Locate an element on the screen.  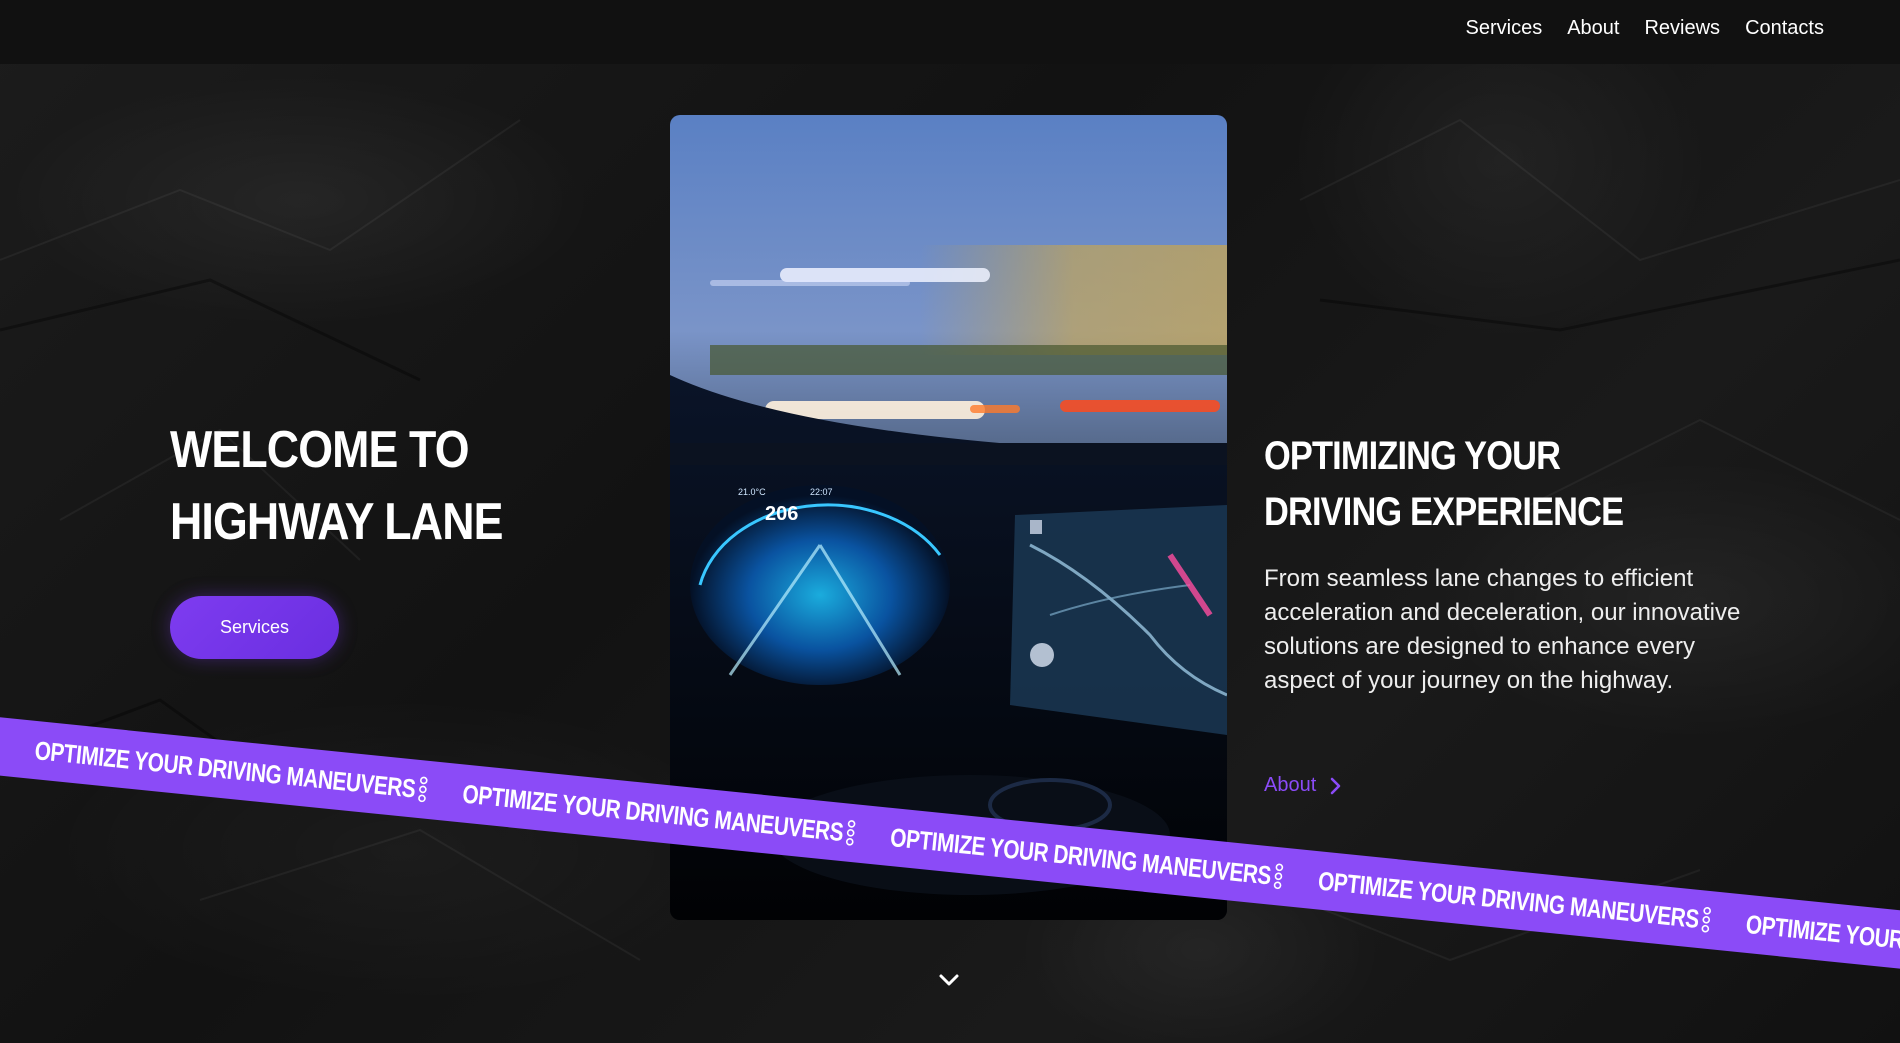
time-readout: 22:07 is located at coordinates (821, 492).